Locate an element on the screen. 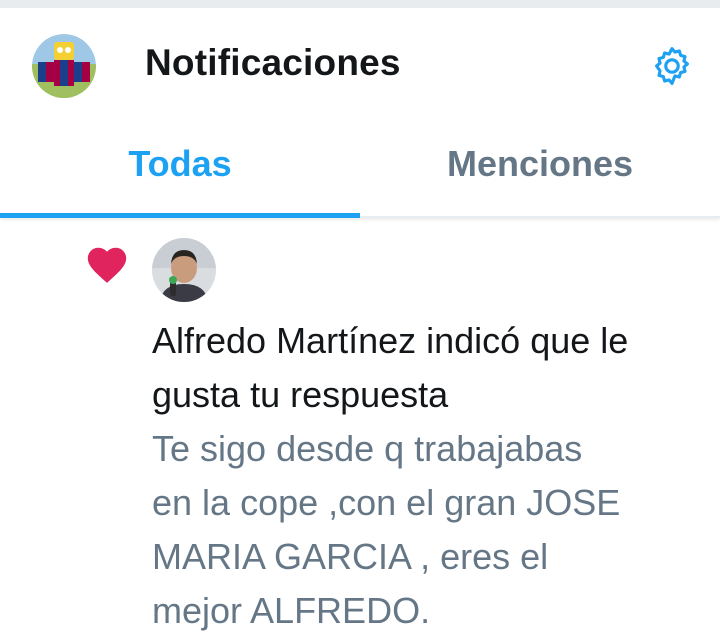 The width and height of the screenshot is (720, 640). snippet-line: en la cope ,con el gran JOSE is located at coordinates (386, 502).